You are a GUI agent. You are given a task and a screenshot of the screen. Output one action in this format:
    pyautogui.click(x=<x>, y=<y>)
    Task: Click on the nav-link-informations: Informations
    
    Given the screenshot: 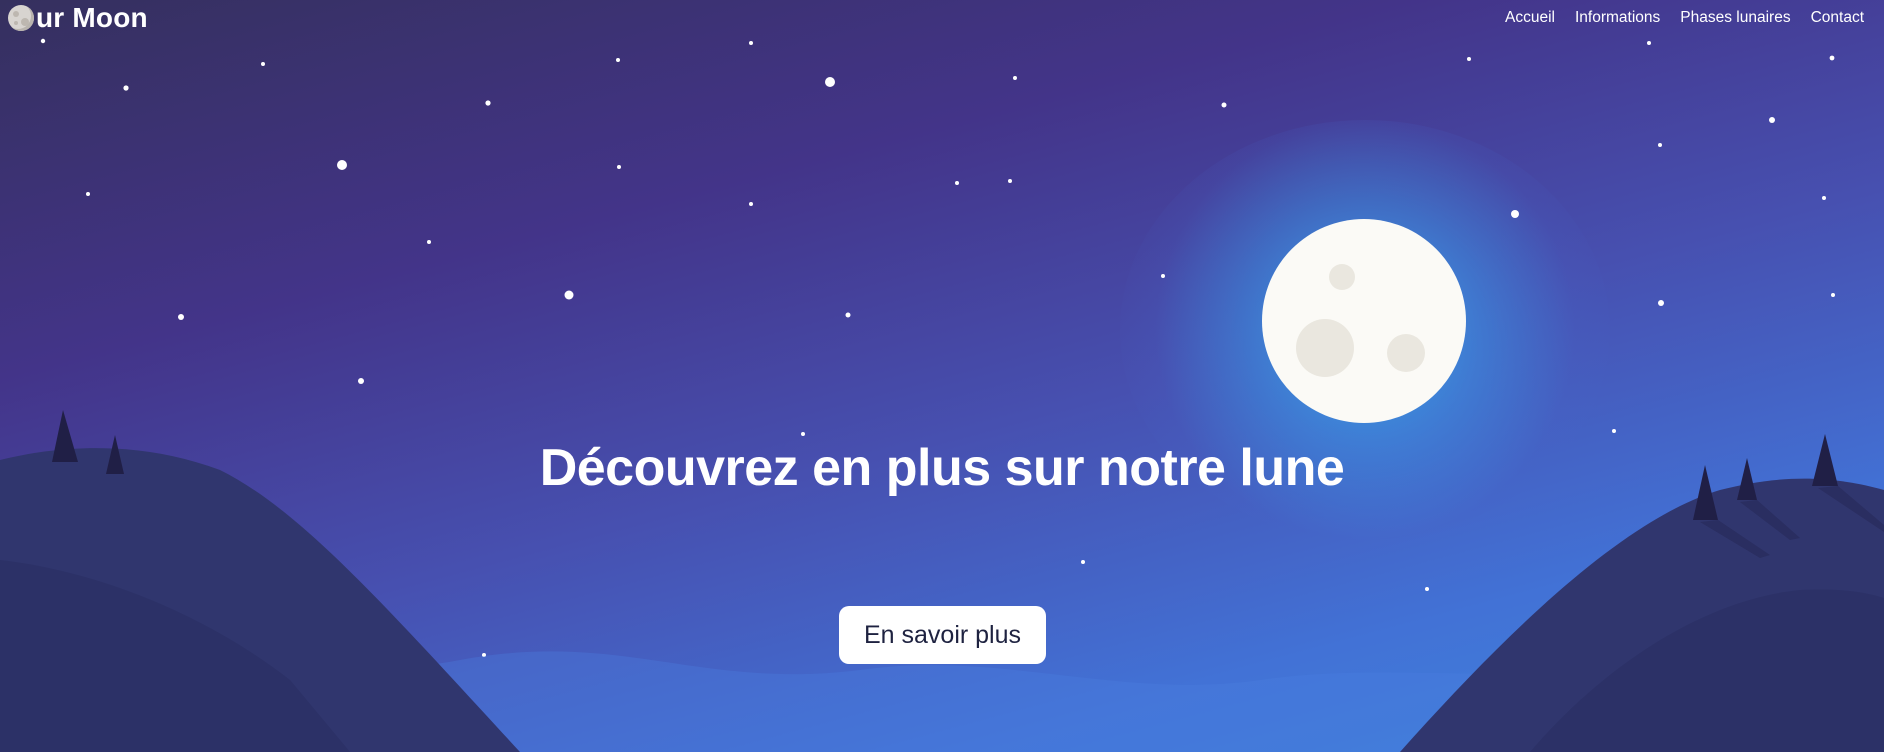 What is the action you would take?
    pyautogui.click(x=1617, y=18)
    